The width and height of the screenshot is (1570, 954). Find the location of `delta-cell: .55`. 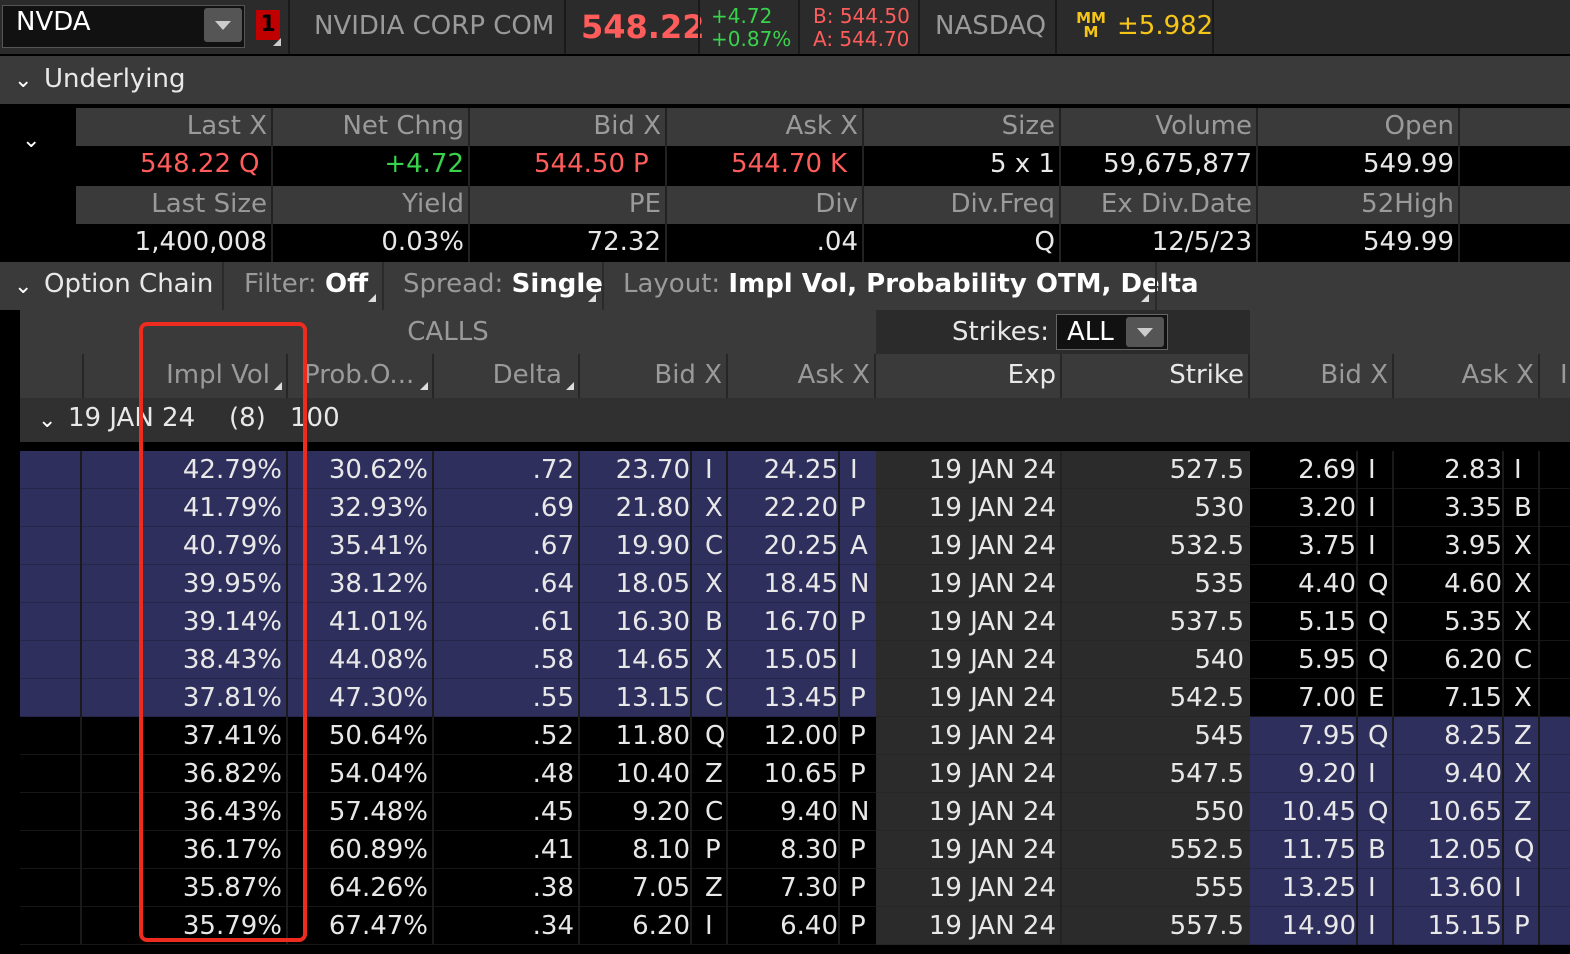

delta-cell: .55 is located at coordinates (504, 698).